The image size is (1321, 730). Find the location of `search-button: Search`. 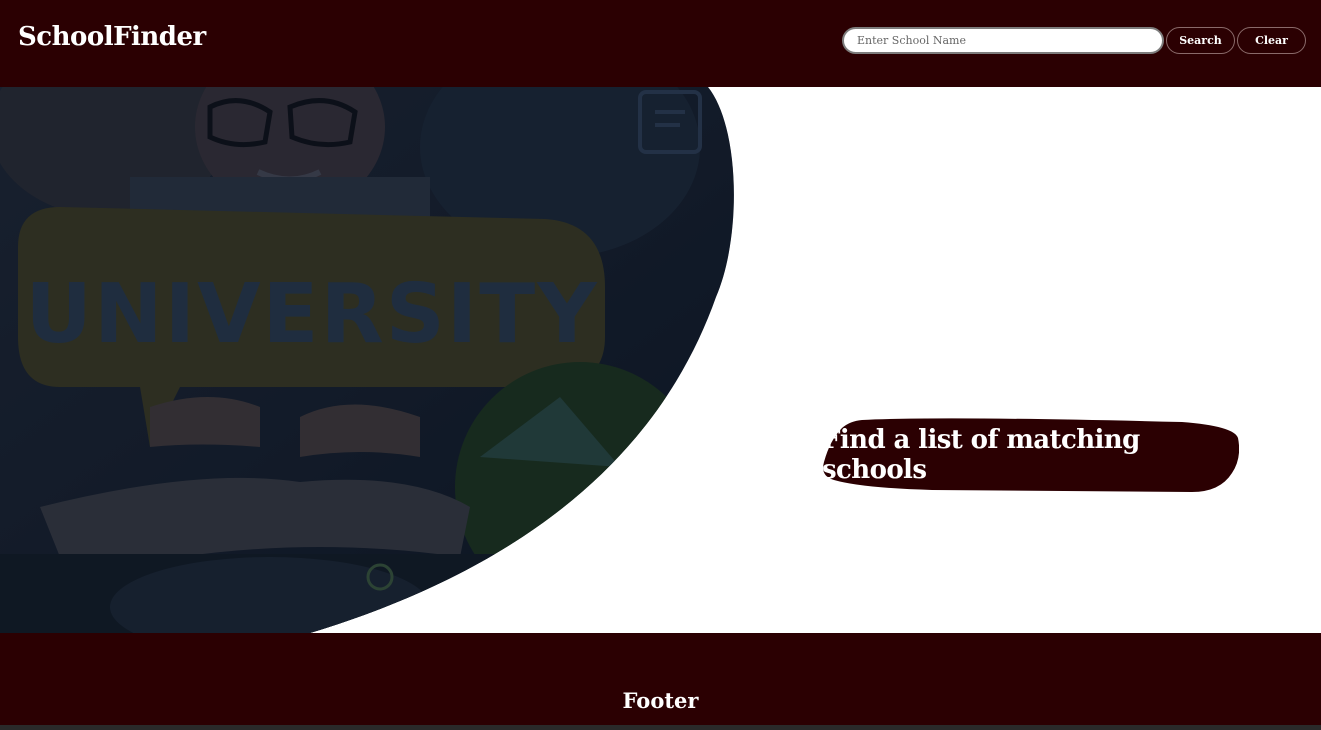

search-button: Search is located at coordinates (1200, 40).